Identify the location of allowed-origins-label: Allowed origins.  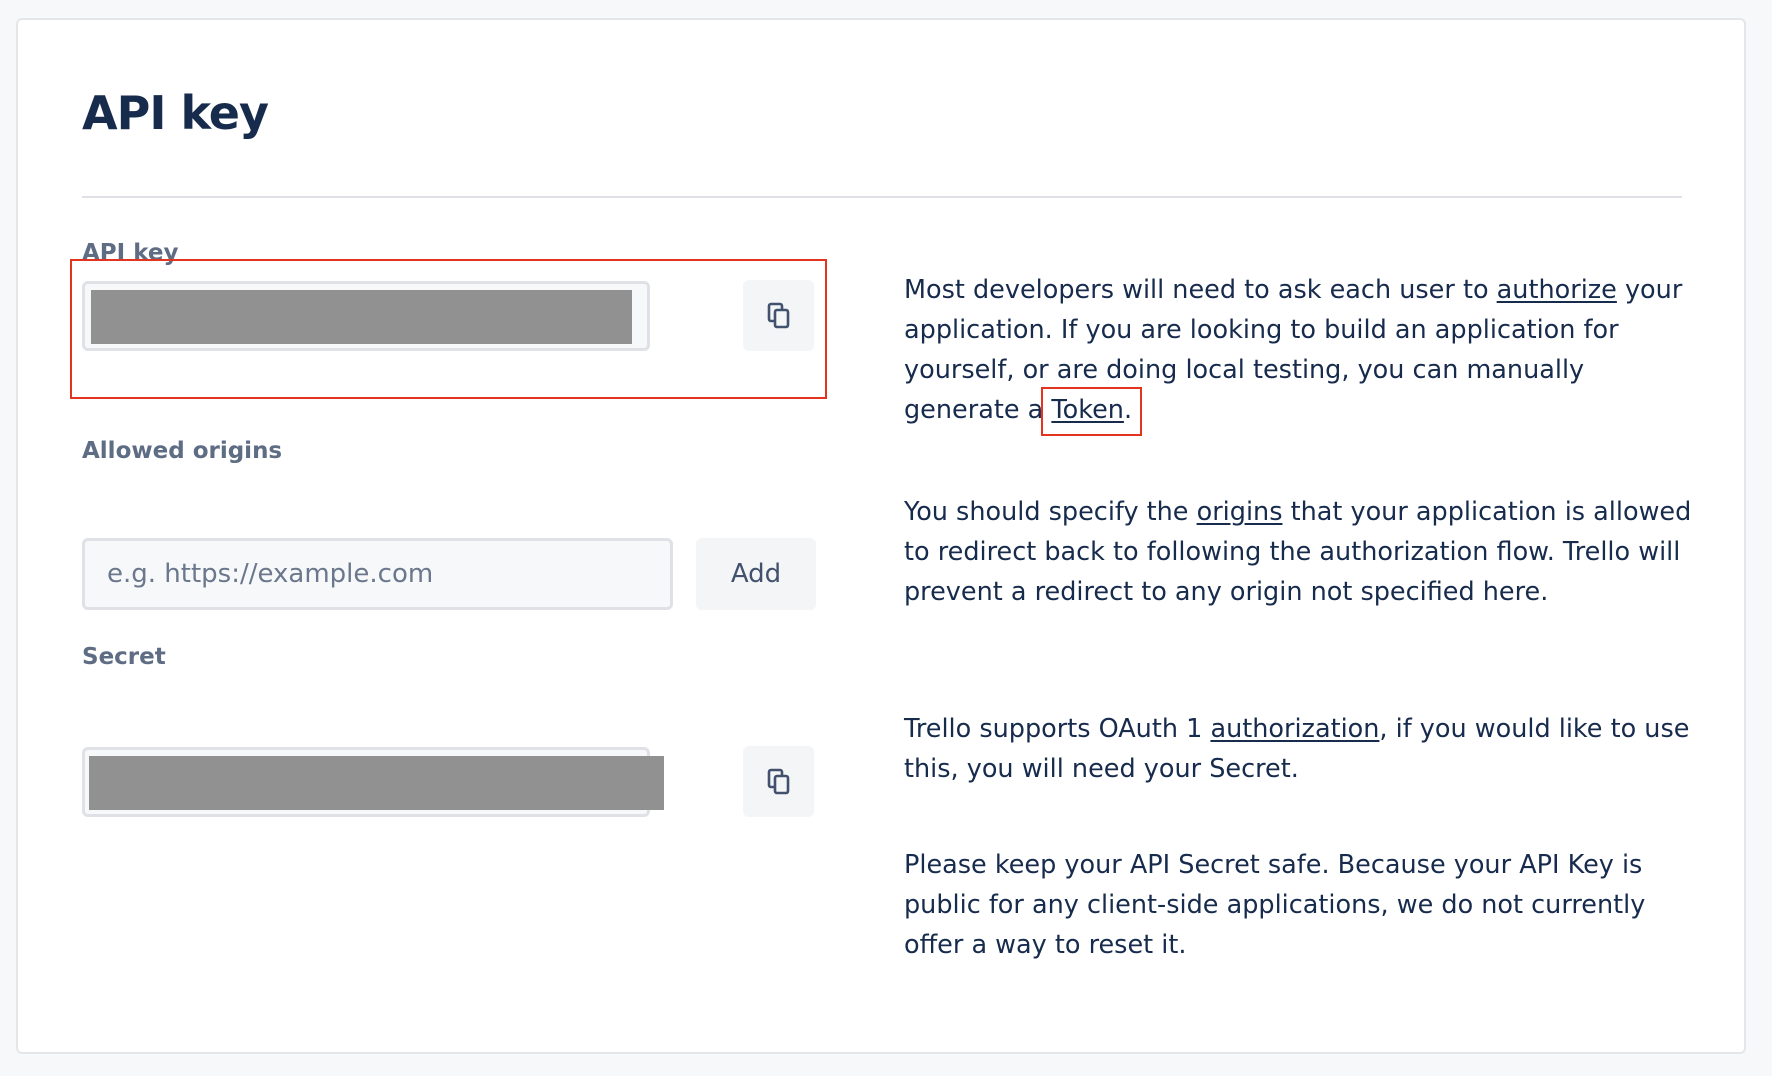
(182, 451).